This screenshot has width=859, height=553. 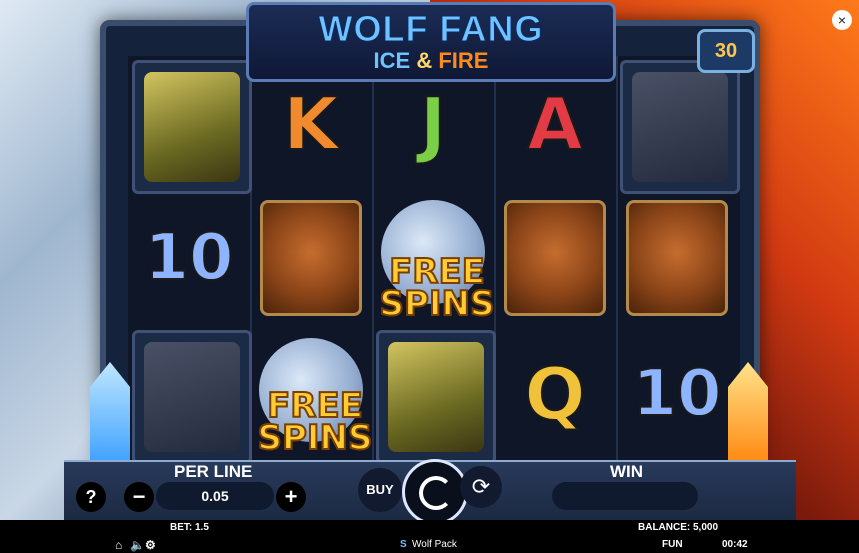 I want to click on paylines-badge: 30, so click(x=726, y=51).